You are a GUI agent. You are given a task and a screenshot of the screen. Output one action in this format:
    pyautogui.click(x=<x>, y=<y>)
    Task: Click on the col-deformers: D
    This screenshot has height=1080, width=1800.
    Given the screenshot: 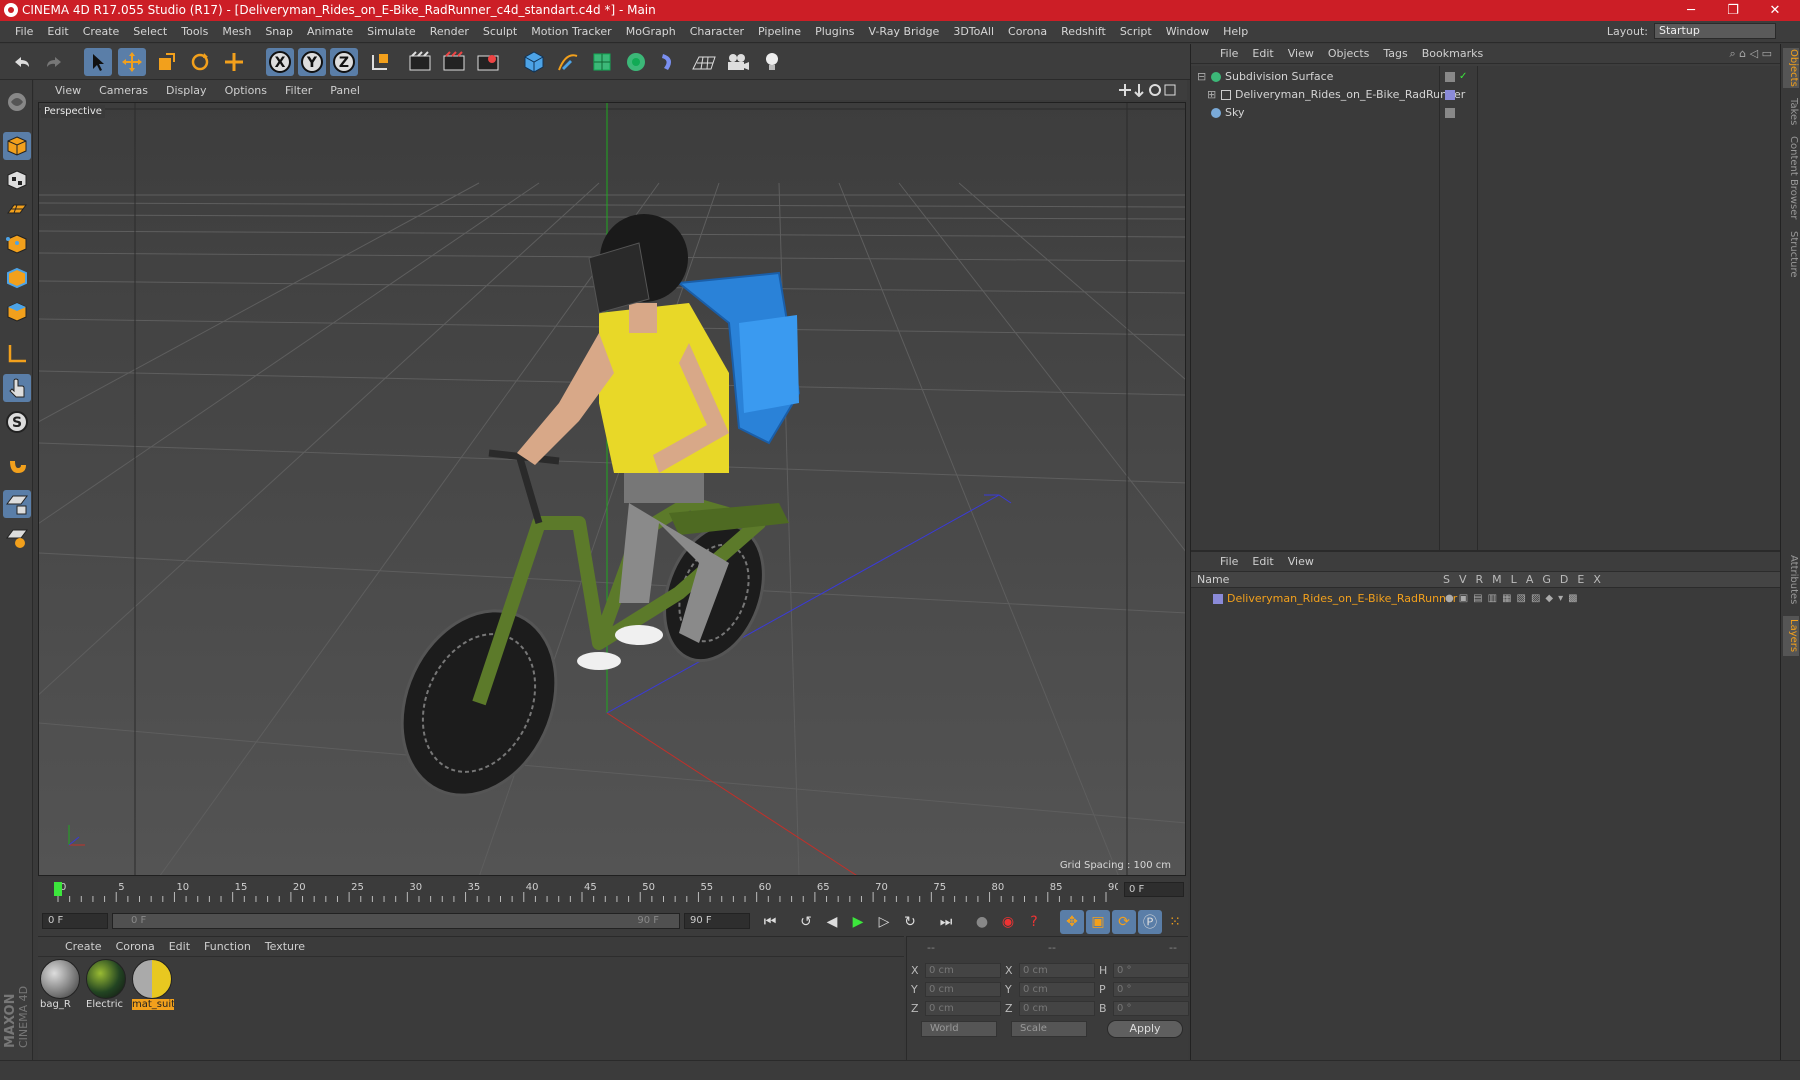 What is the action you would take?
    pyautogui.click(x=1564, y=580)
    